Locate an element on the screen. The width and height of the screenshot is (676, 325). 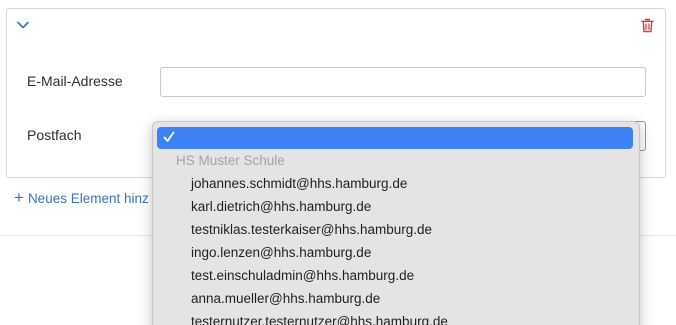
delete-button is located at coordinates (647, 25).